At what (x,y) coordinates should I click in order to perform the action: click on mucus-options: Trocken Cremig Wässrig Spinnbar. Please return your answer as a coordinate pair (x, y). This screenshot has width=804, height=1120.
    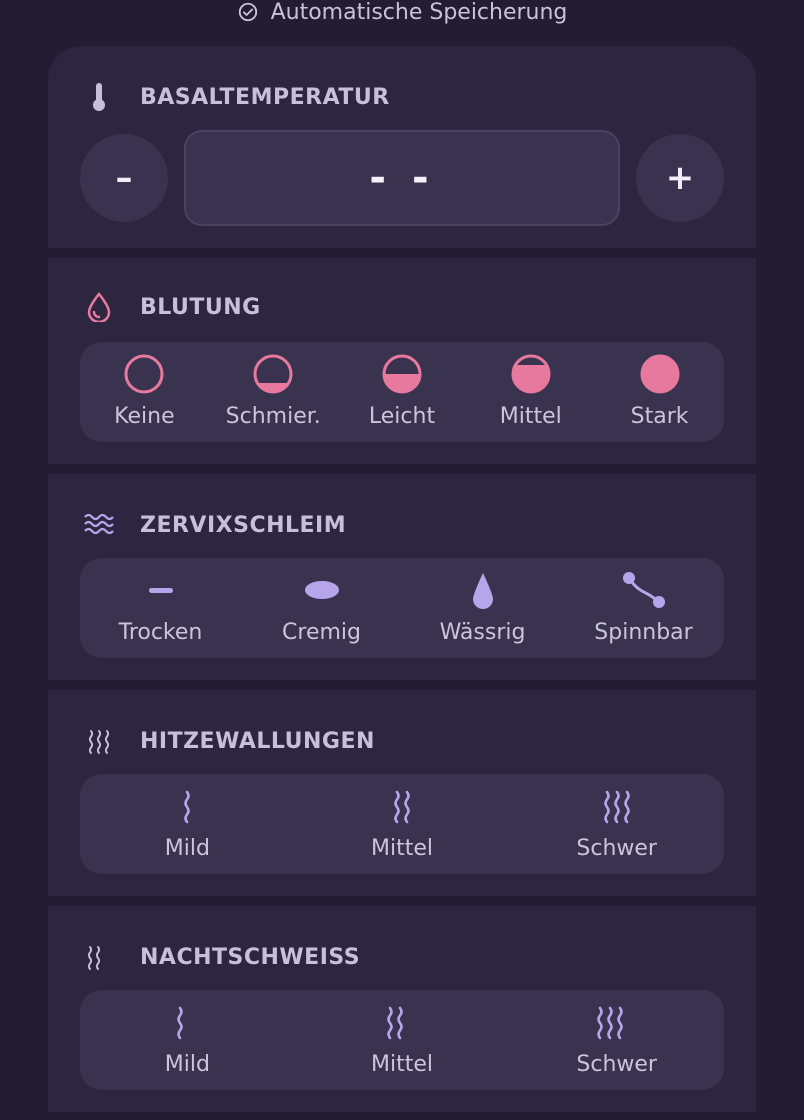
    Looking at the image, I should click on (402, 608).